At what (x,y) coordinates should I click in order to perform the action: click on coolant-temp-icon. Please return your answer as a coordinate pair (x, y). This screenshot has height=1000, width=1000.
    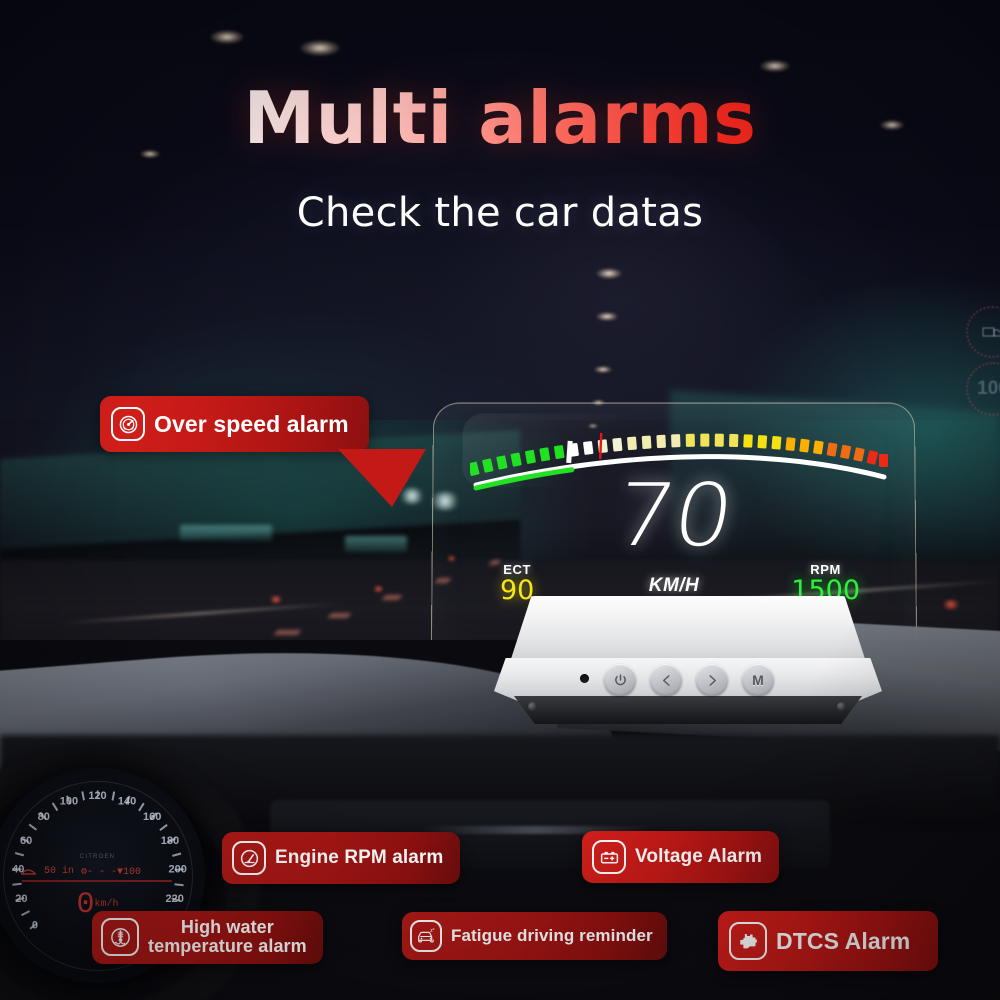
    Looking at the image, I should click on (120, 937).